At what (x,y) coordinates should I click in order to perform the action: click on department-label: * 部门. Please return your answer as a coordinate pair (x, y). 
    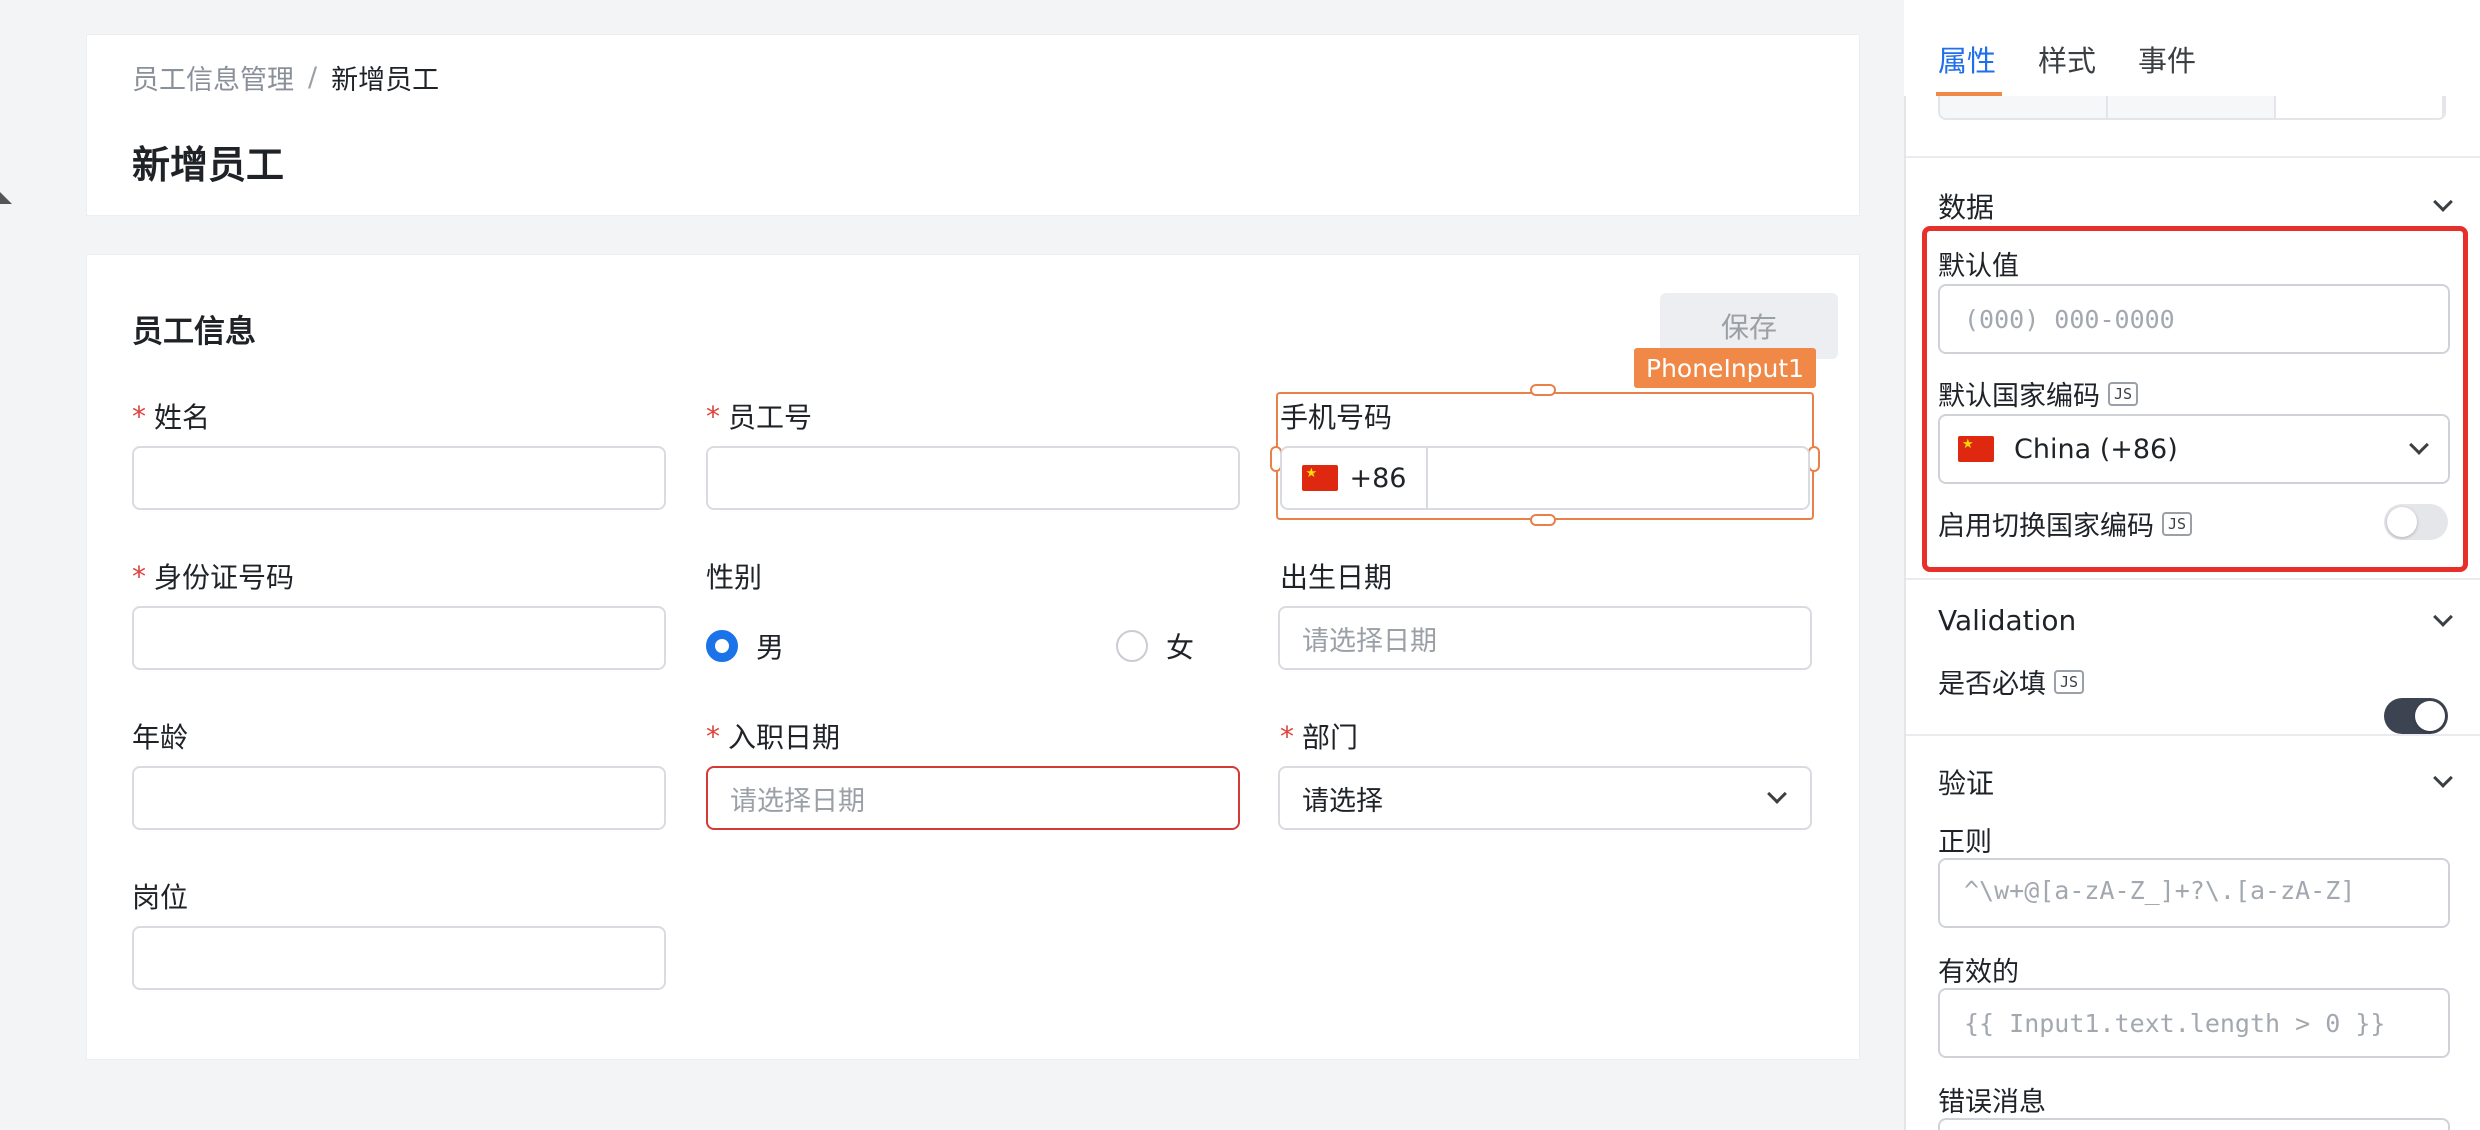
    Looking at the image, I should click on (1319, 736).